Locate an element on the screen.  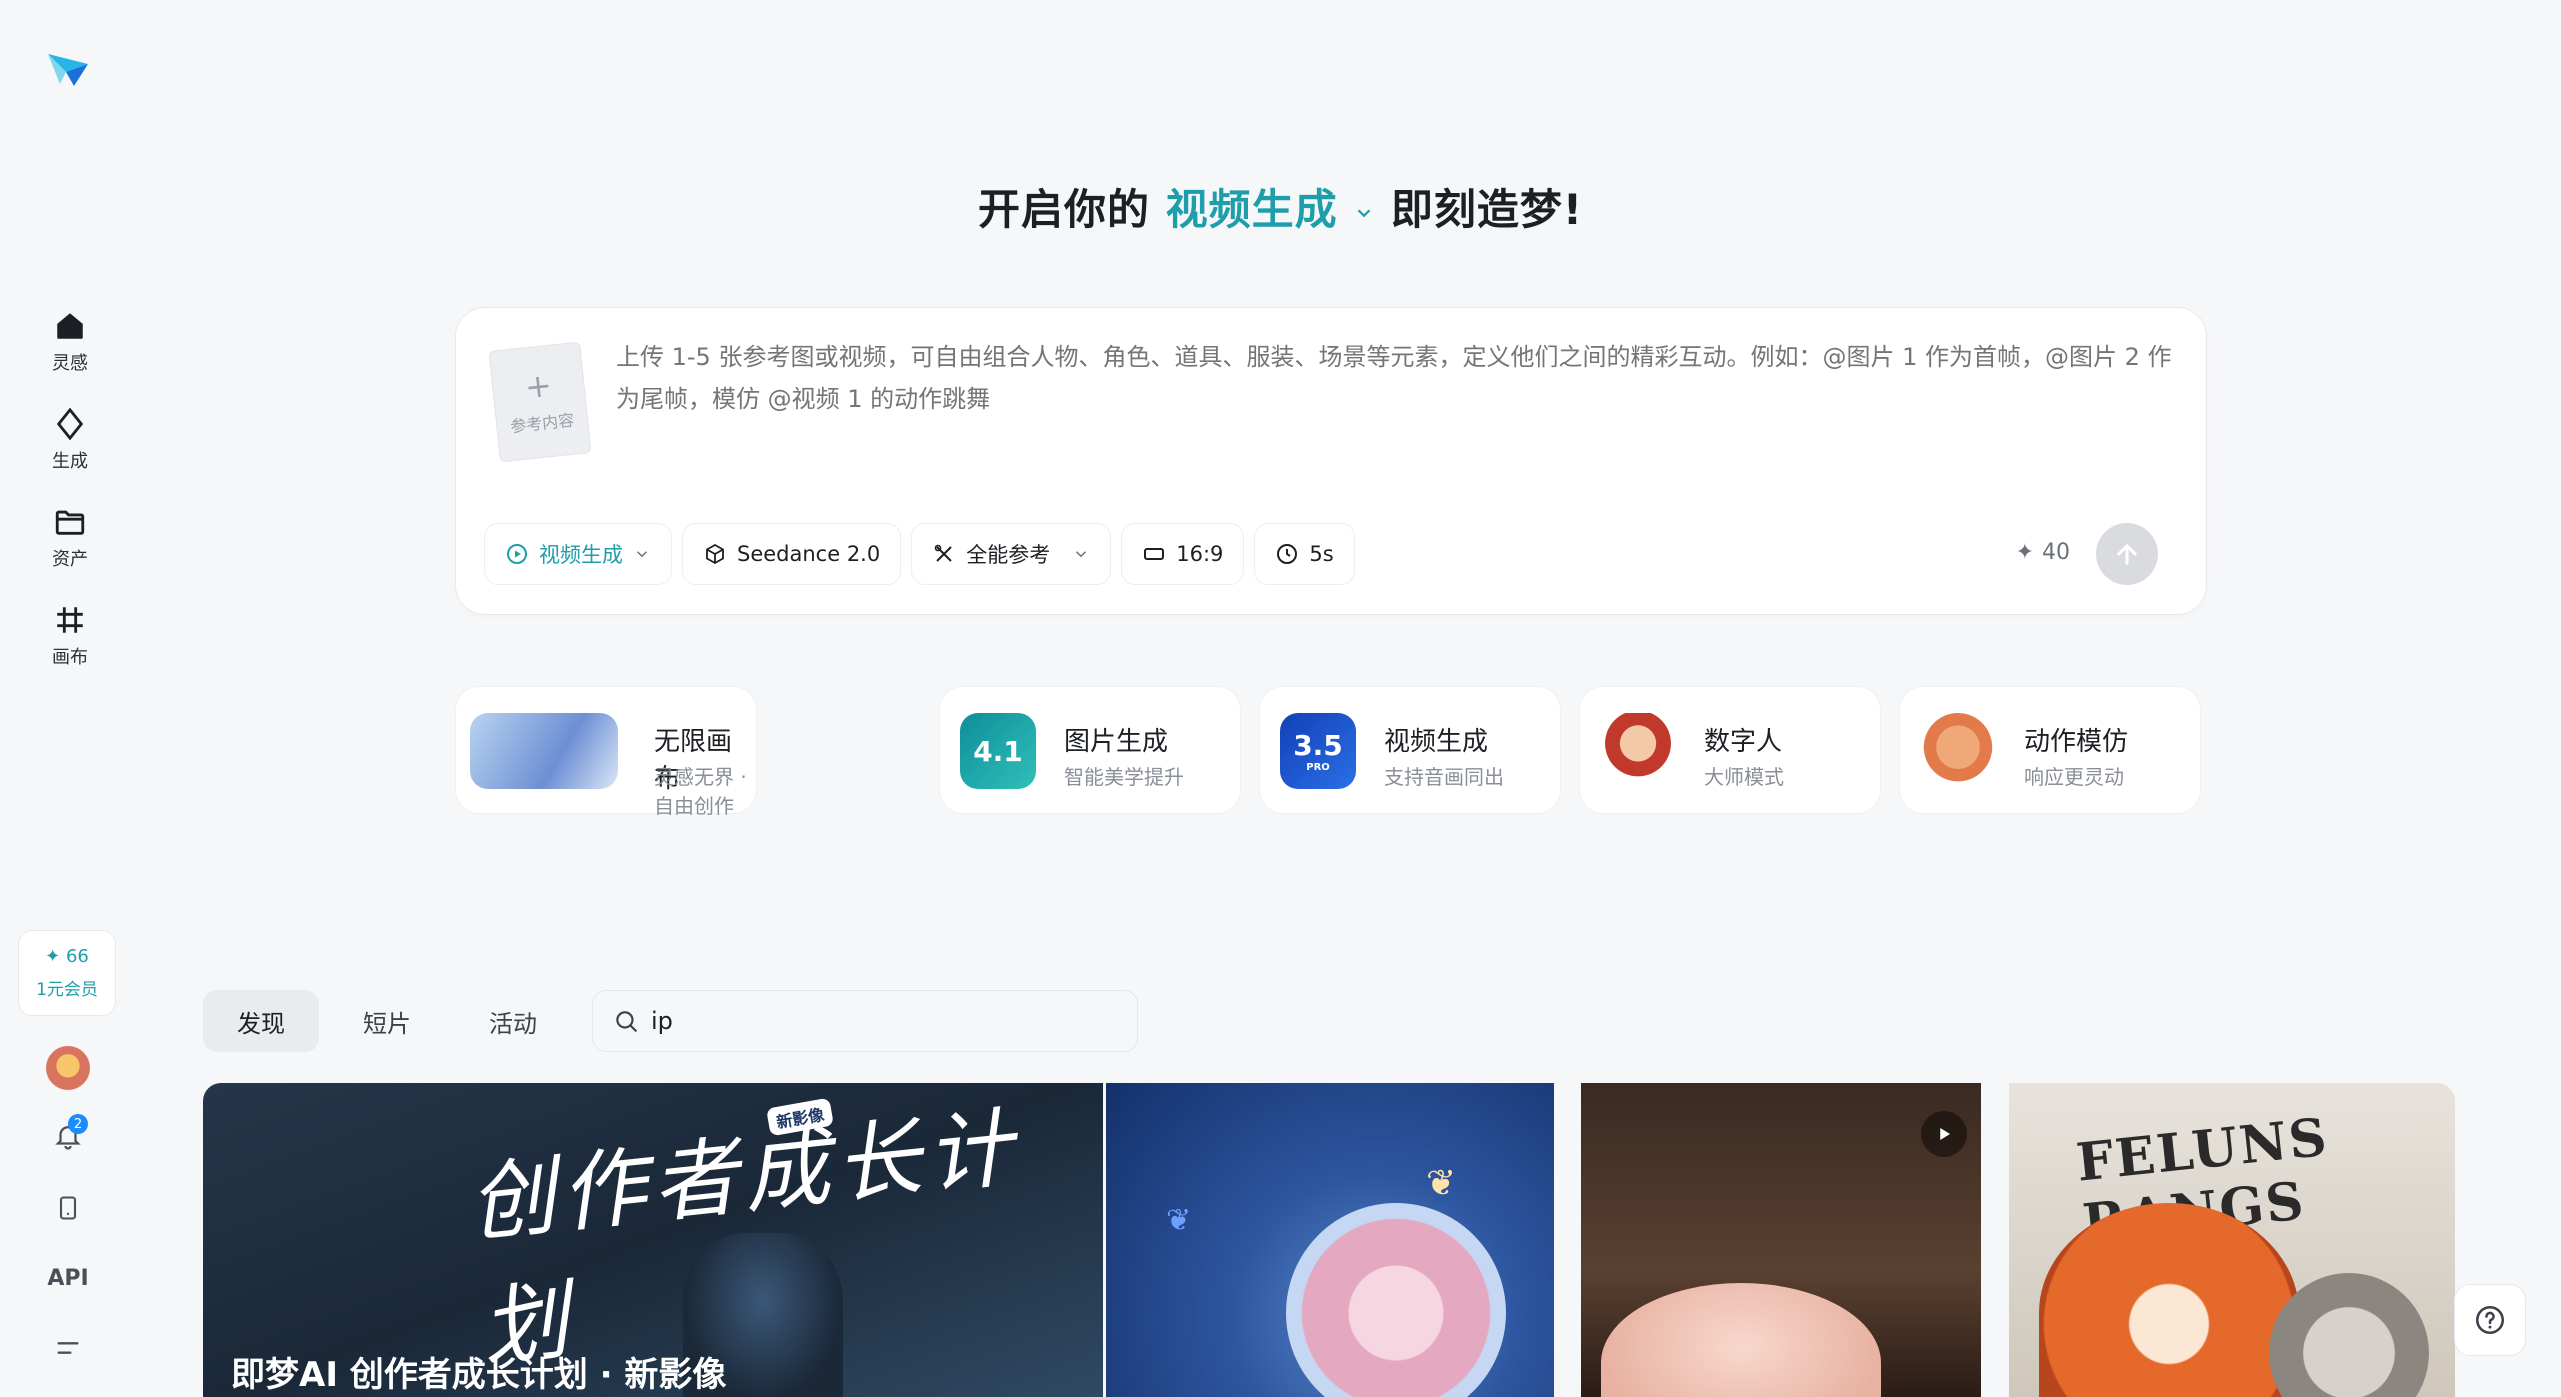
mode-selector: 视频生成 is located at coordinates (578, 554).